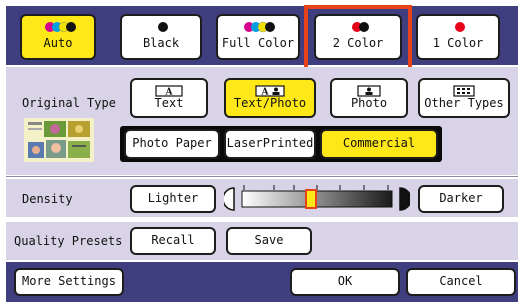  What do you see at coordinates (369, 103) in the screenshot?
I see `type-photo-label: Photo` at bounding box center [369, 103].